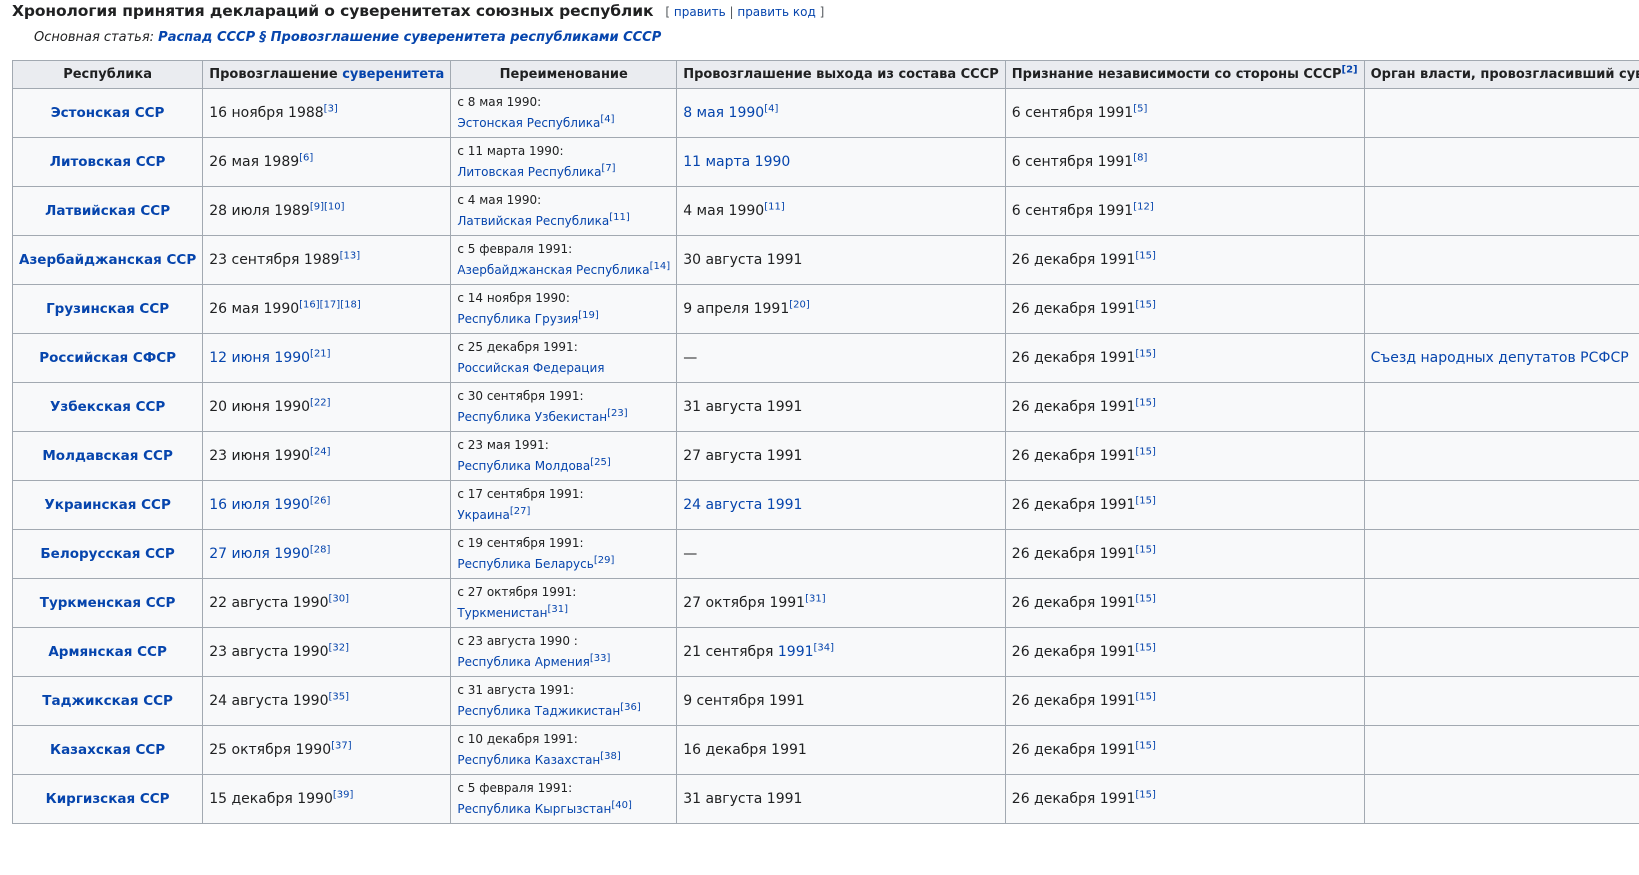  I want to click on exit-ref: [31], so click(815, 598).